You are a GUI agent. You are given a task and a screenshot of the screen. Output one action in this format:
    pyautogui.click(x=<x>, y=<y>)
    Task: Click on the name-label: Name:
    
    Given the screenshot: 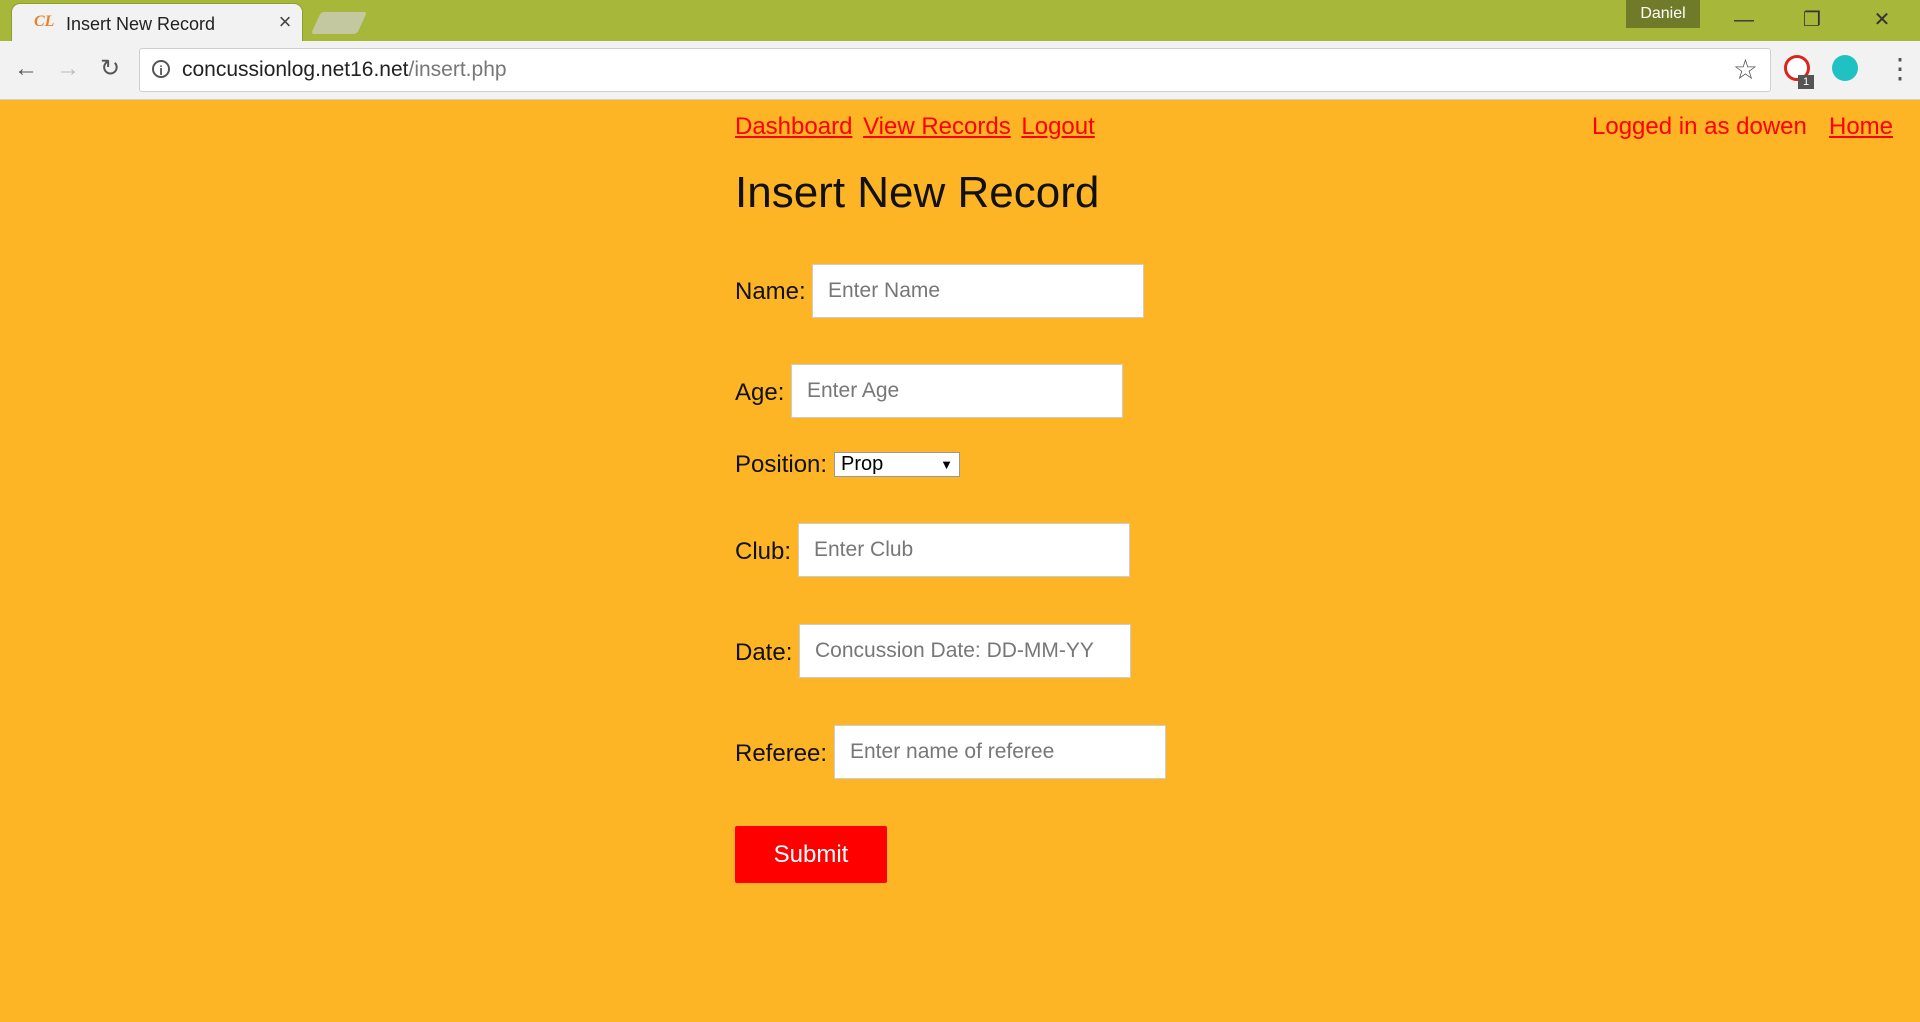 What is the action you would take?
    pyautogui.click(x=770, y=291)
    